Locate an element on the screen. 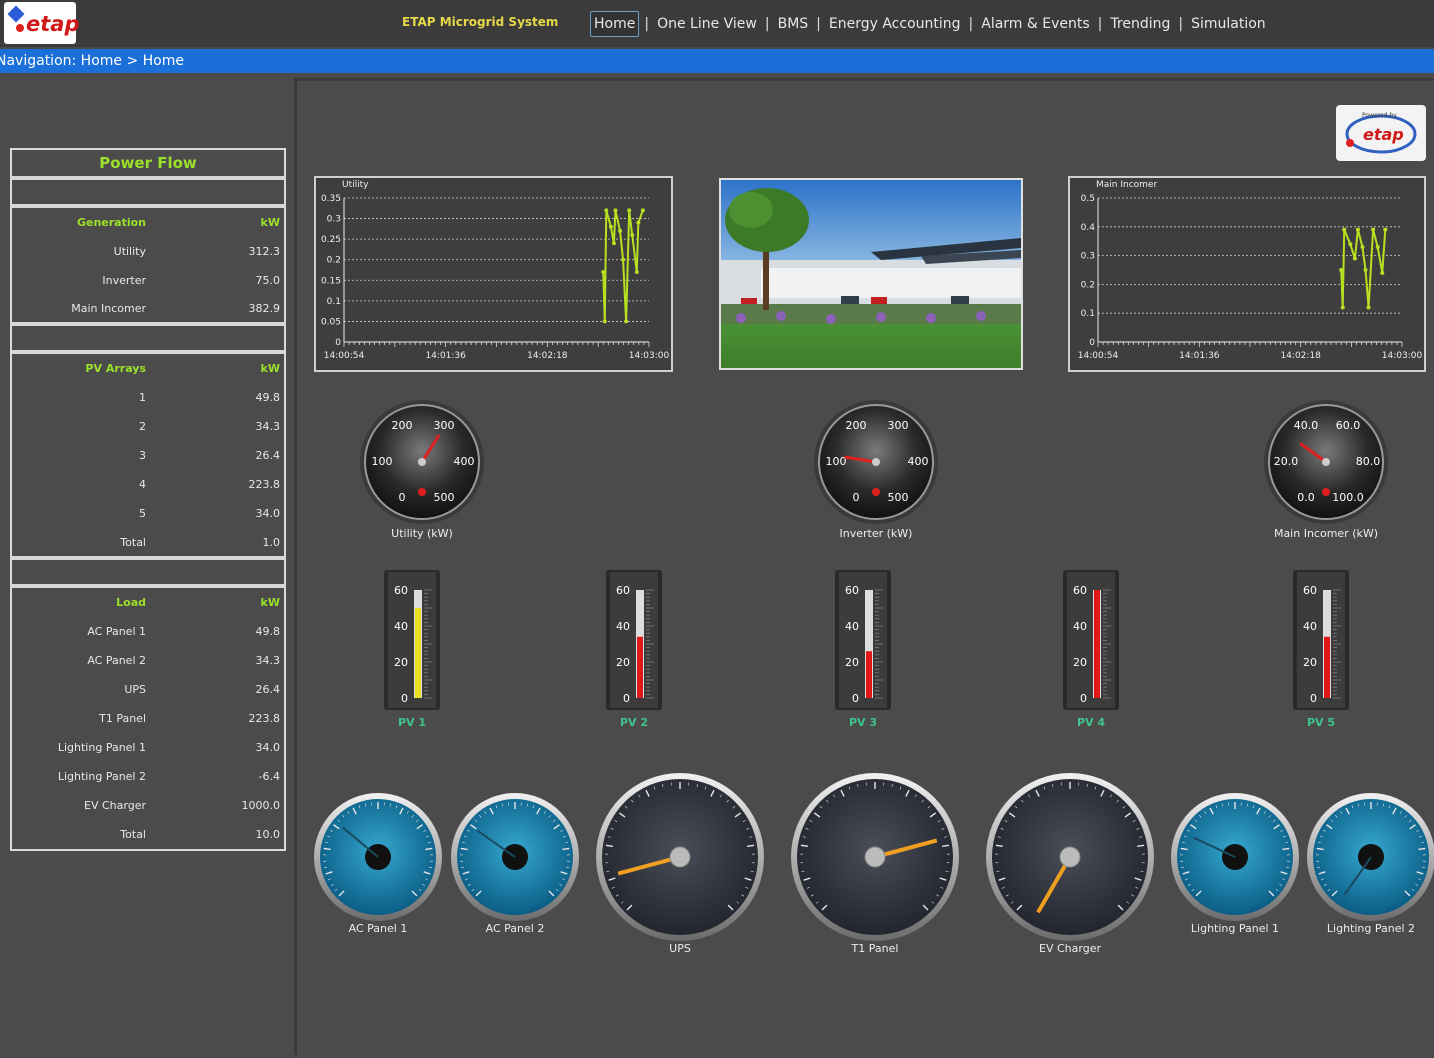  row-label: 2 is located at coordinates (142, 426).